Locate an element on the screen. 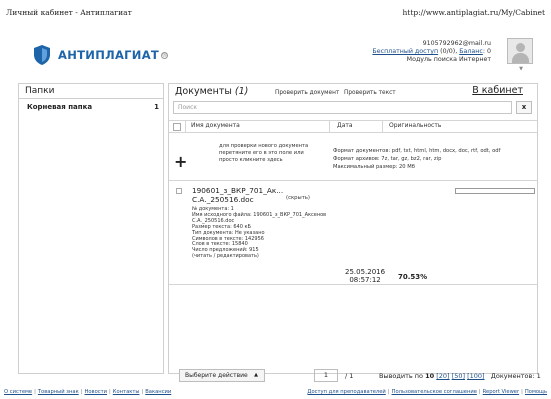  footer-link-agreement: Пользовательское соглашение is located at coordinates (434, 392).